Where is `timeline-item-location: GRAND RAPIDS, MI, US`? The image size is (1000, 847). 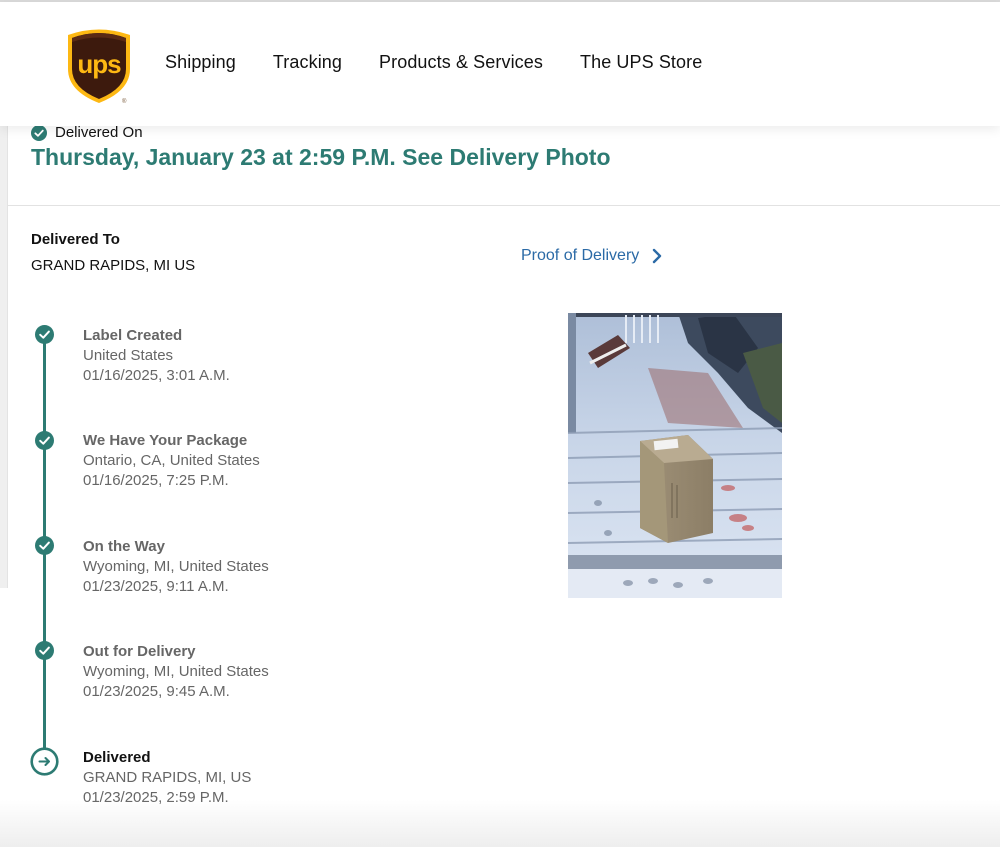
timeline-item-location: GRAND RAPIDS, MI, US is located at coordinates (167, 777).